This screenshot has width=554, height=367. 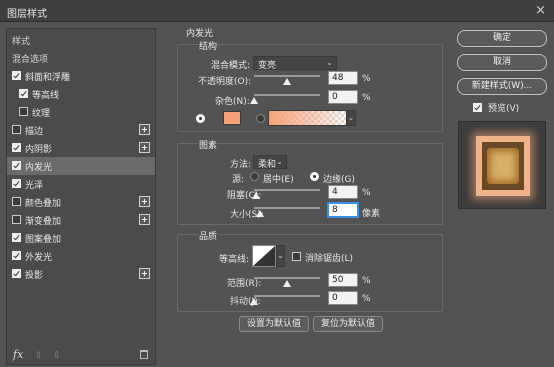 I want to click on size-slider-thumb, so click(x=260, y=213).